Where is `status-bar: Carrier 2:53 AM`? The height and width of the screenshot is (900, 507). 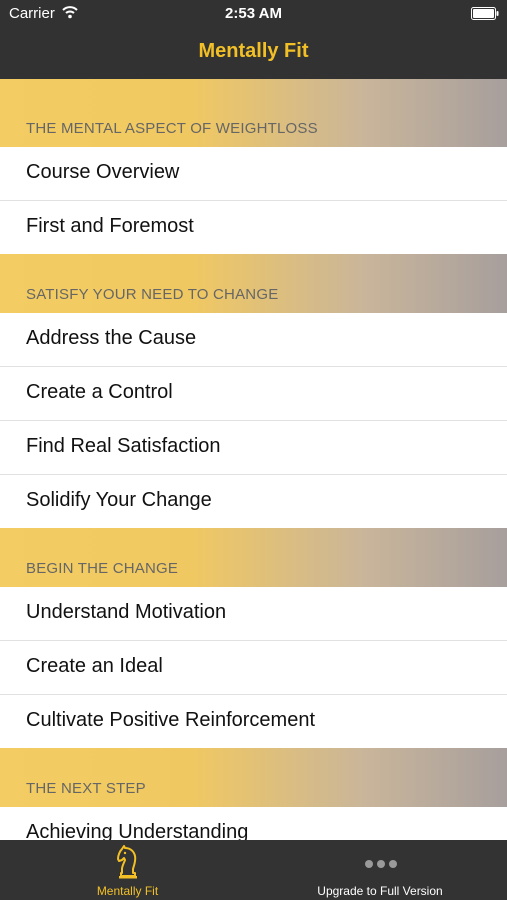 status-bar: Carrier 2:53 AM is located at coordinates (253, 14).